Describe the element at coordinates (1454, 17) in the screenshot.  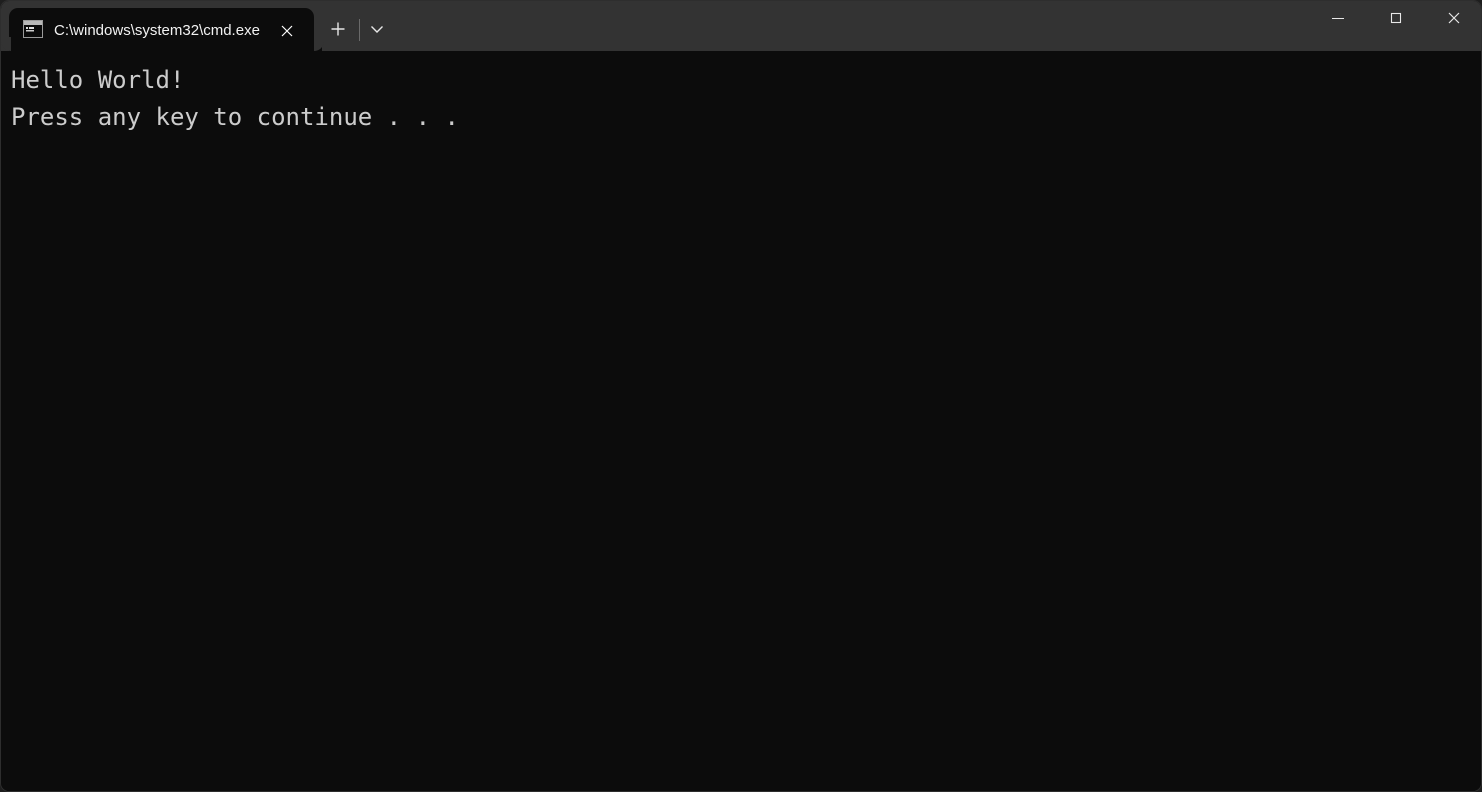
I see `window-close-button` at that location.